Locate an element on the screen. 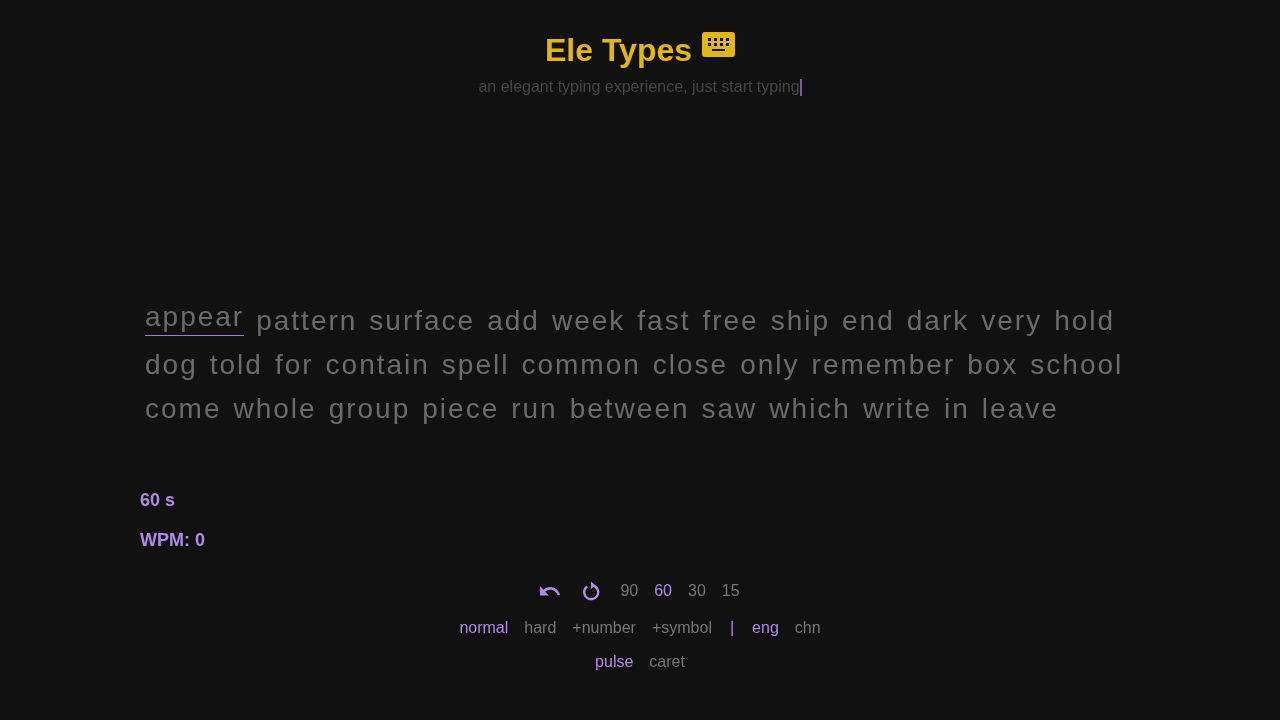 The width and height of the screenshot is (1280, 720). word: end is located at coordinates (868, 321).